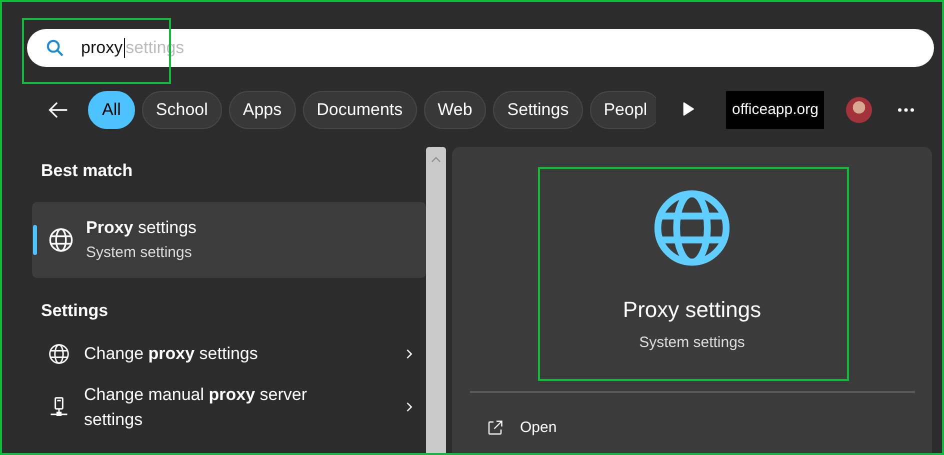  Describe the element at coordinates (196, 407) in the screenshot. I see `result-label: Change manual proxy server settings` at that location.